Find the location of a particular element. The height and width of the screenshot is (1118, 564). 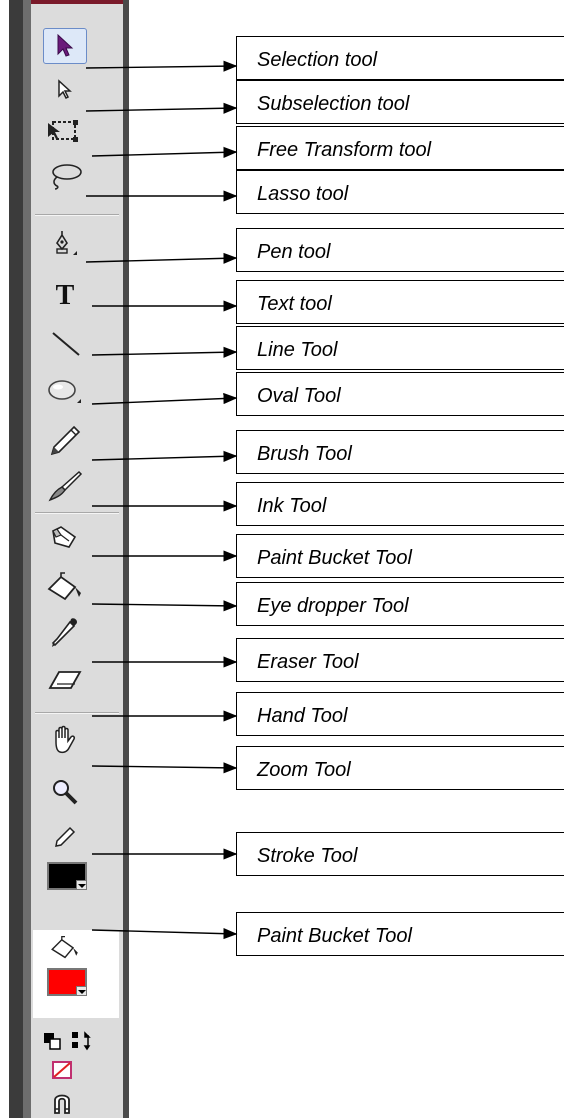

ink-bottle-tool-button is located at coordinates (65, 538).